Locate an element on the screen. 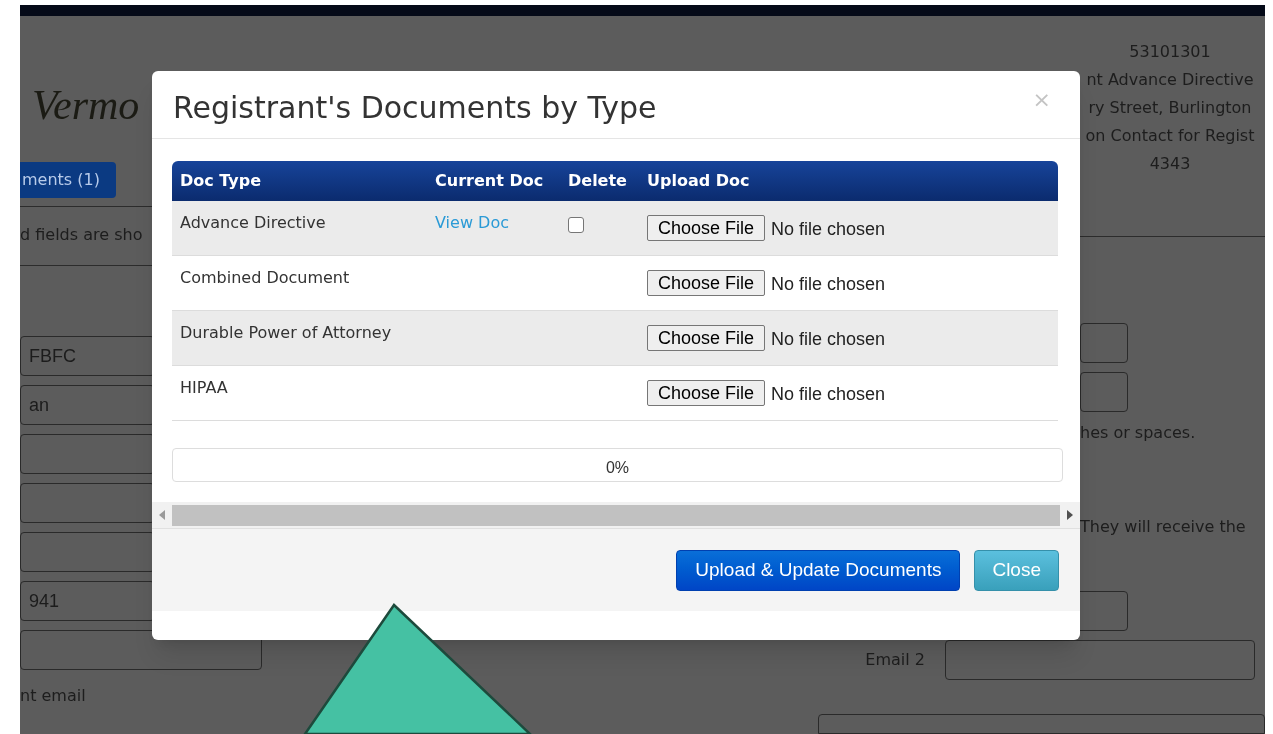 This screenshot has height=734, width=1273. horizontal-scrollbar is located at coordinates (616, 515).